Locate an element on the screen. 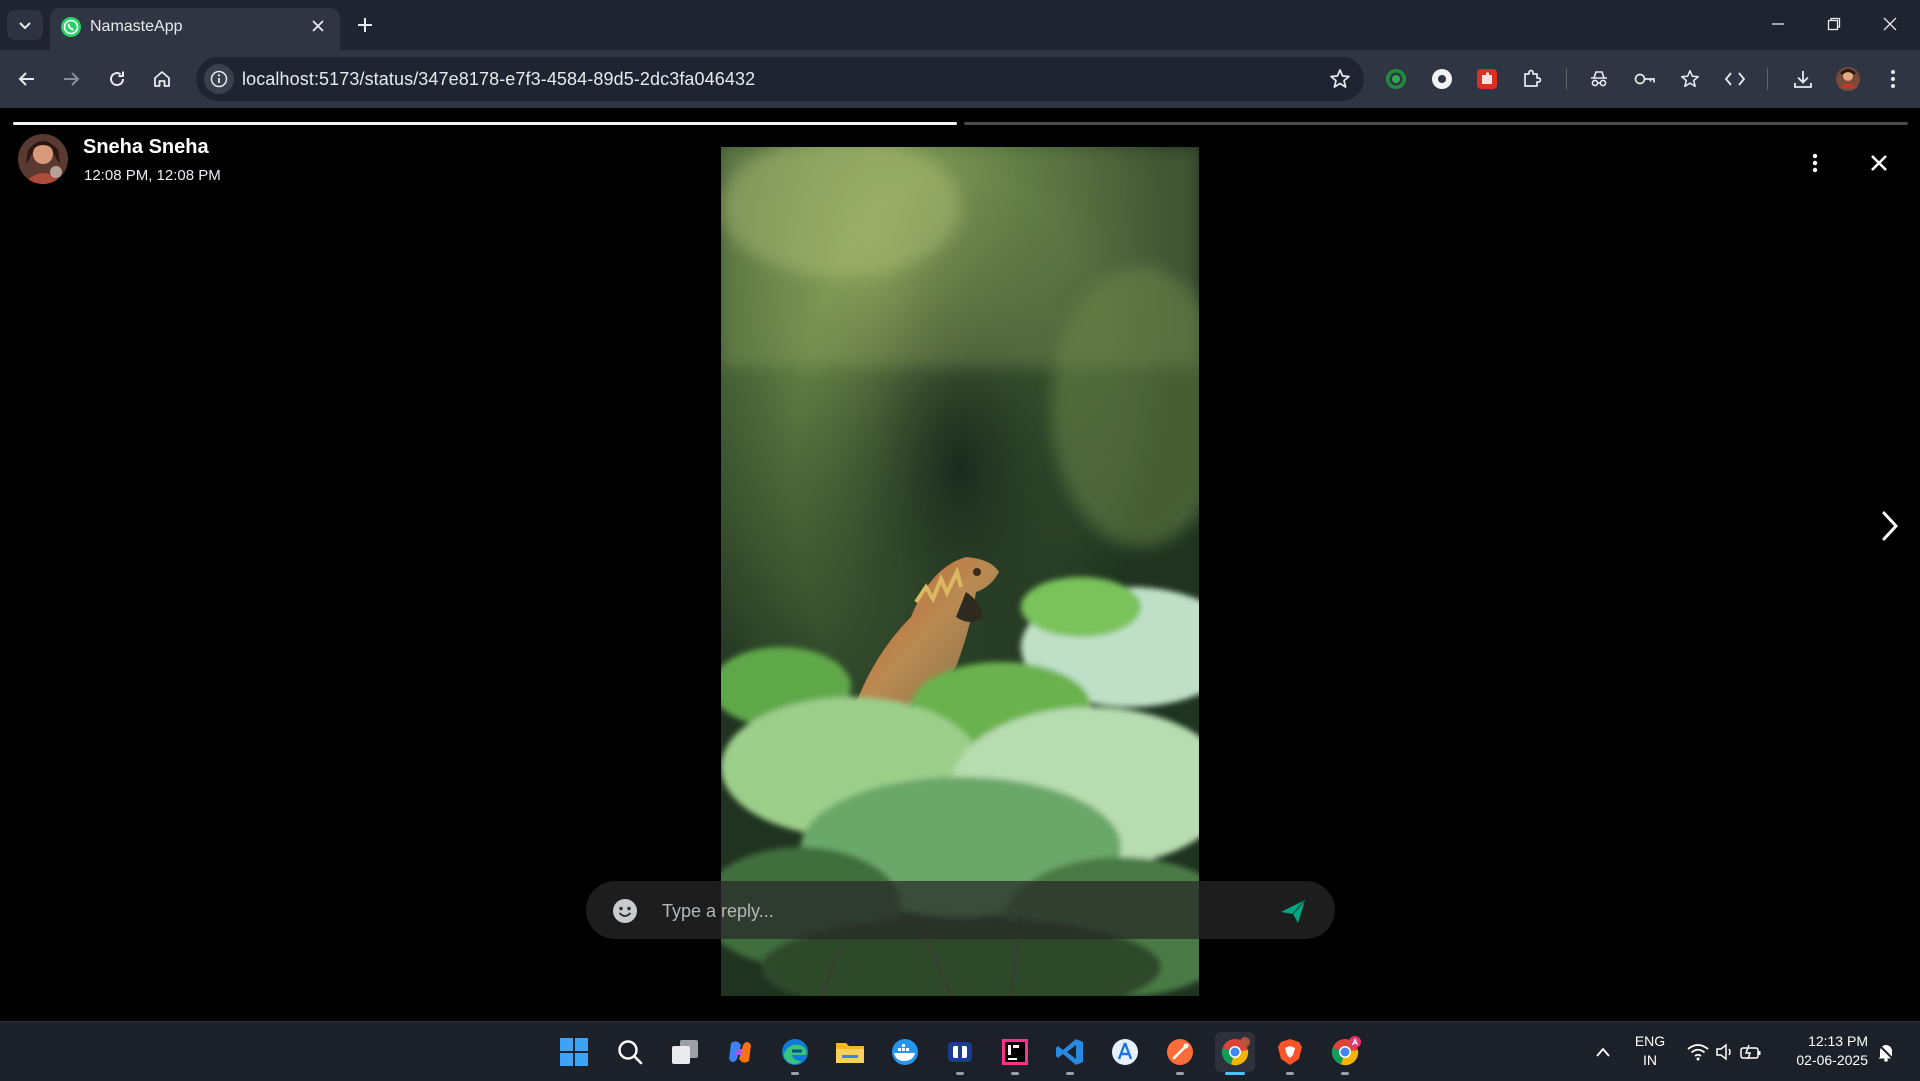  intellij-button is located at coordinates (1015, 1053).